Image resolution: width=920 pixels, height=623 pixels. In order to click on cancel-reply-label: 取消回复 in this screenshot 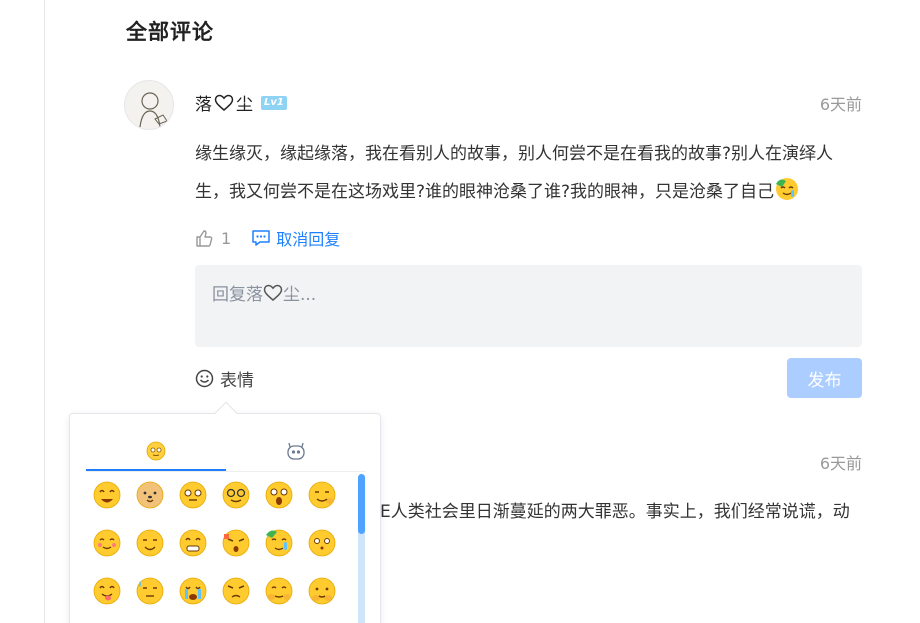, I will do `click(308, 239)`.